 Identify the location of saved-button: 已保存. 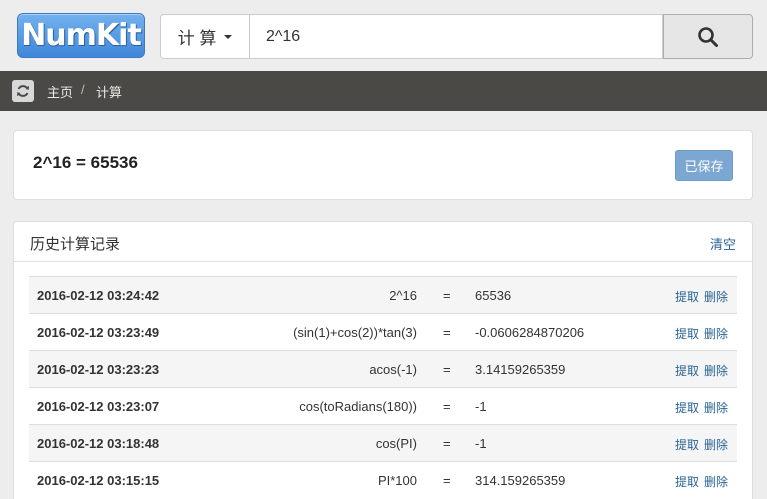
(704, 165).